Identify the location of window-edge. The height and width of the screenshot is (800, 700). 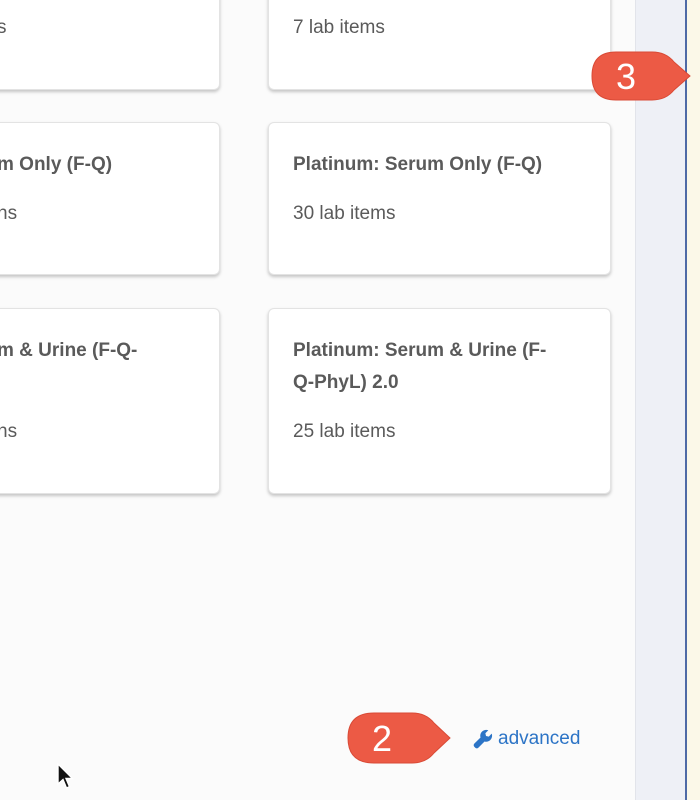
(692, 400).